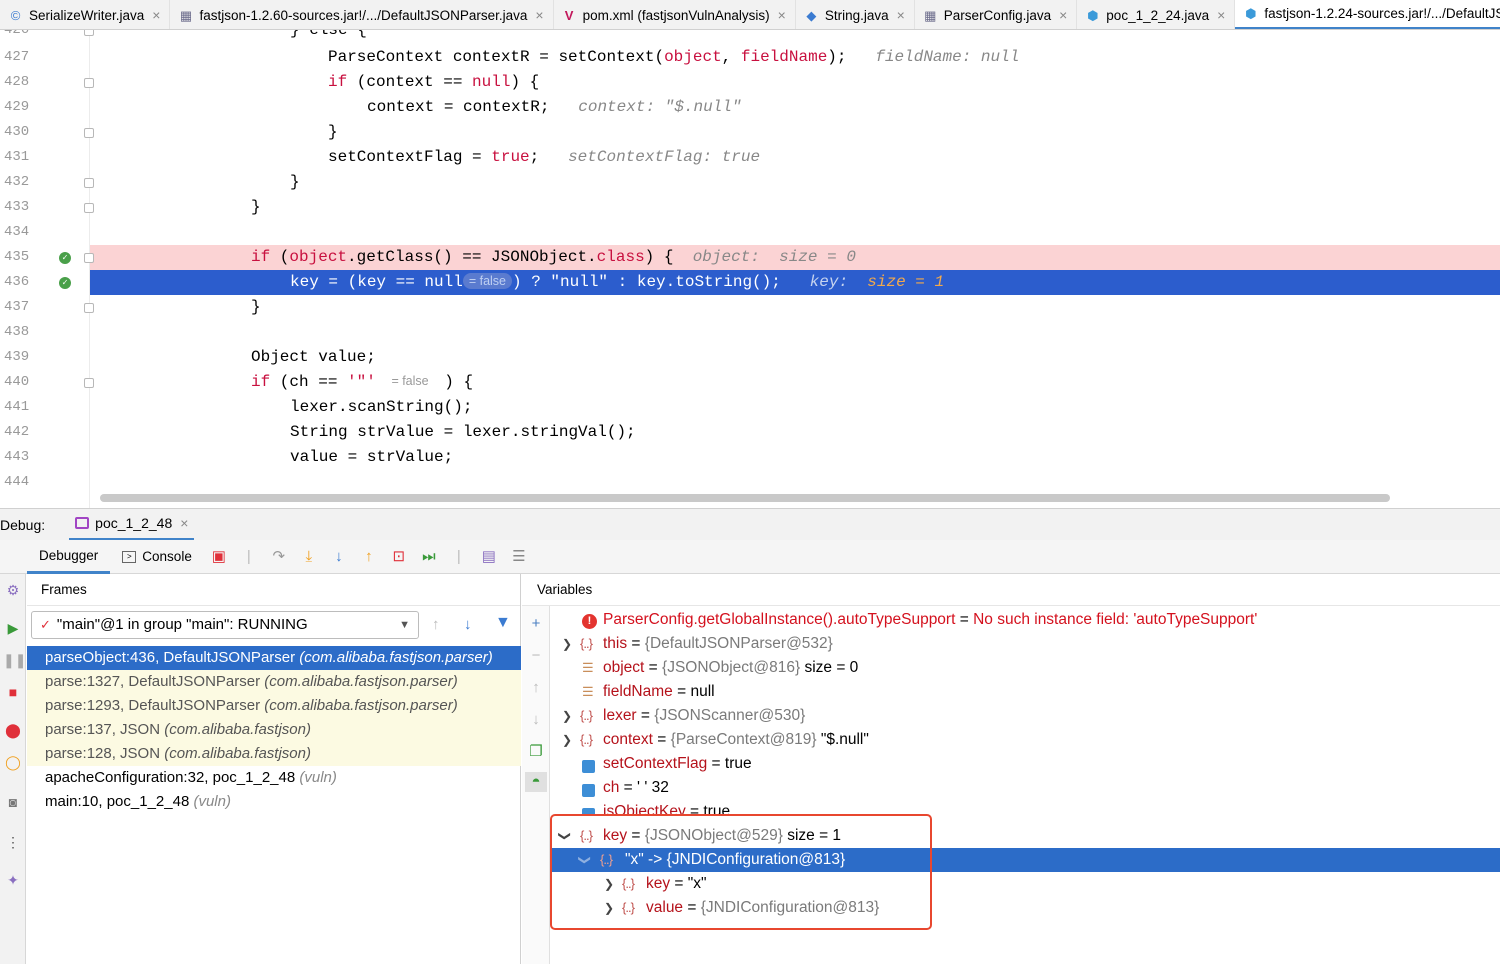 The width and height of the screenshot is (1500, 964). I want to click on code-text: lexer.scanString();, so click(381, 407).